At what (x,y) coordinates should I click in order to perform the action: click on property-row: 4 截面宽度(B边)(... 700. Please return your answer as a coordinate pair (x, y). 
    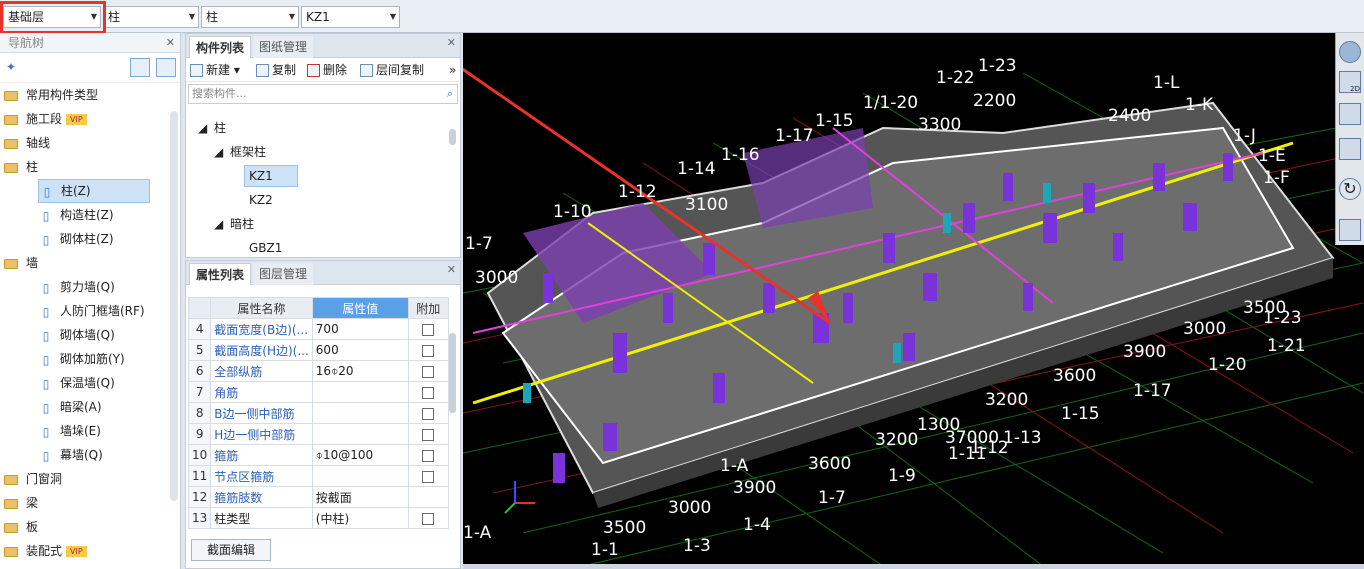
    Looking at the image, I should click on (318, 329).